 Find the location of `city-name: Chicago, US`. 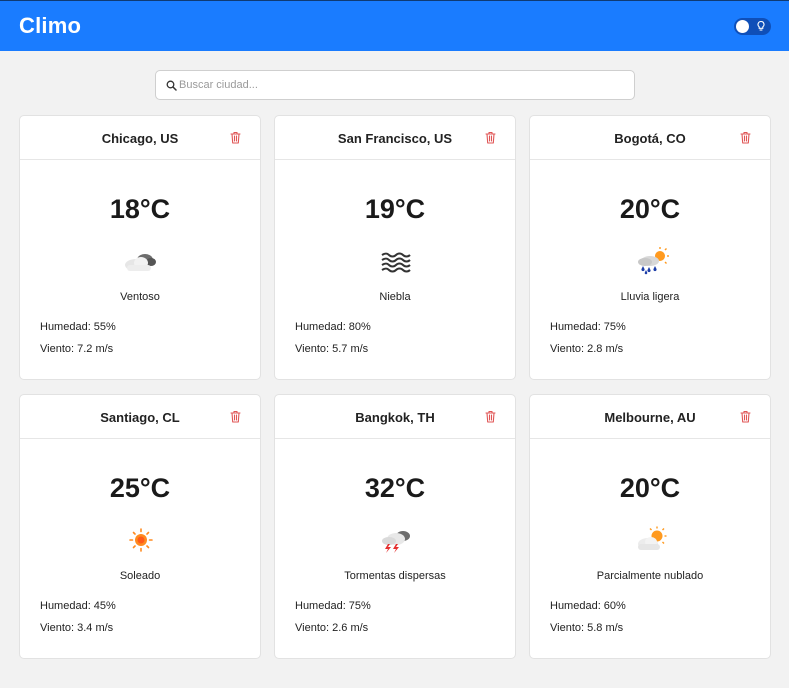

city-name: Chicago, US is located at coordinates (140, 138).